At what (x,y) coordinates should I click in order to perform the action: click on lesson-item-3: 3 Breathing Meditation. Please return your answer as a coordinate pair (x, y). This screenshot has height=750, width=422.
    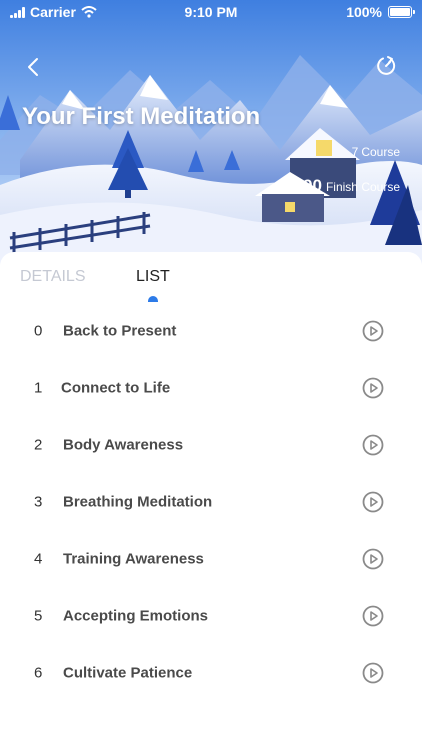
    Looking at the image, I should click on (211, 501).